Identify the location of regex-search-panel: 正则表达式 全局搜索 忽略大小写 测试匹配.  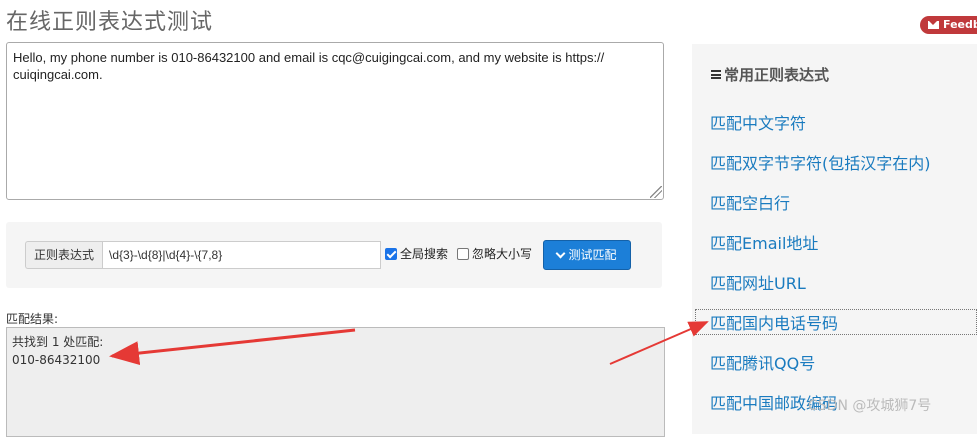
(334, 255).